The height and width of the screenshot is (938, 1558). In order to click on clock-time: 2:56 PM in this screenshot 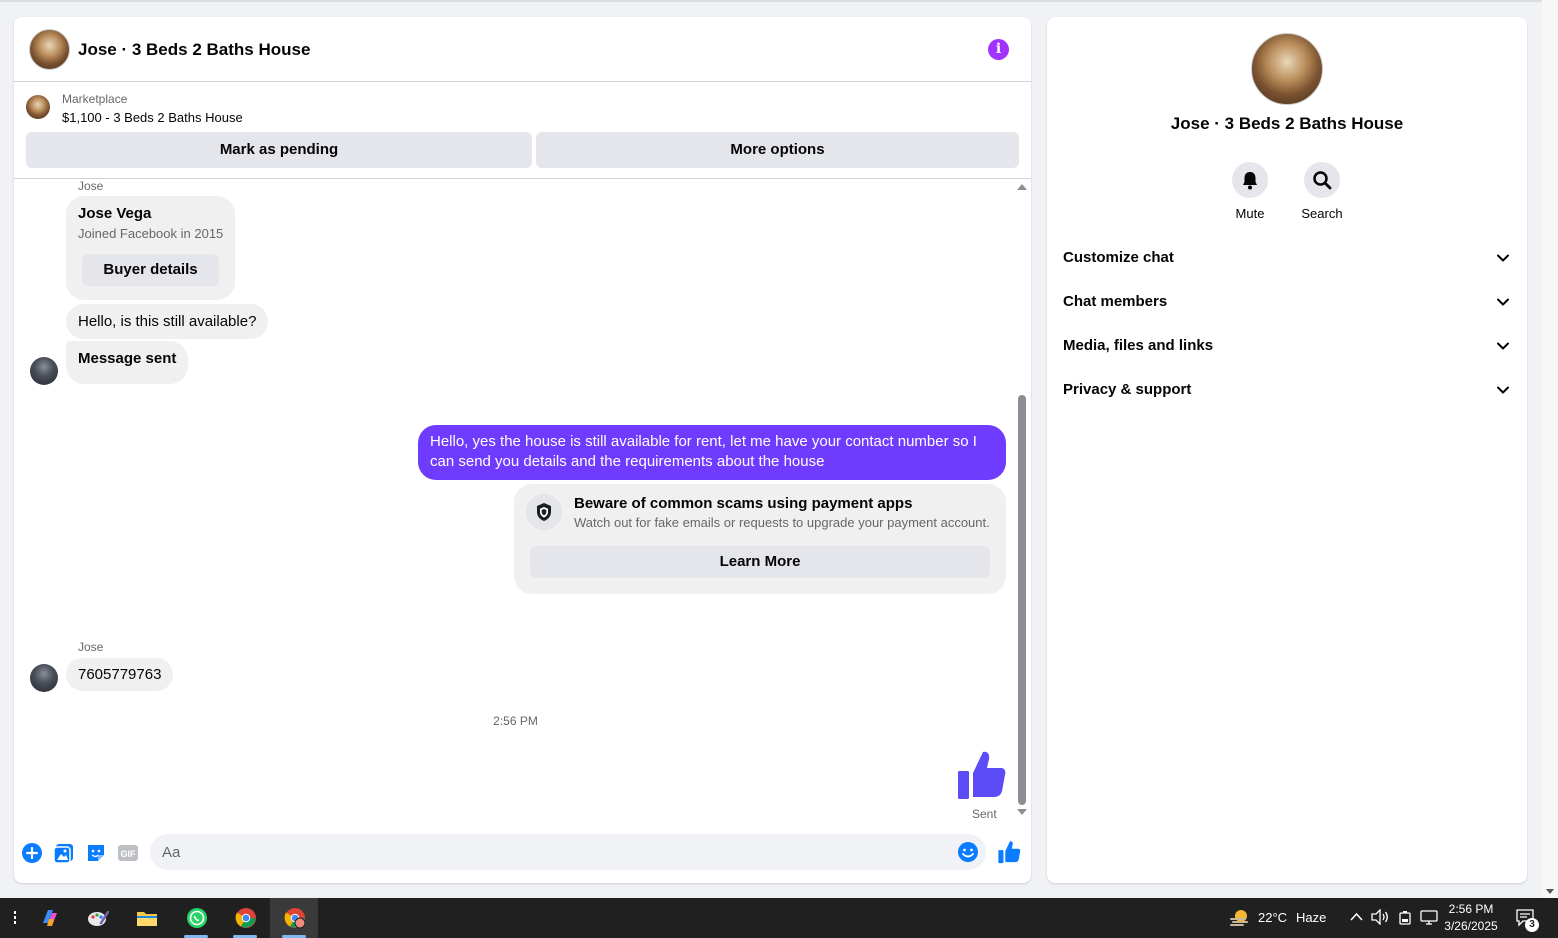, I will do `click(1471, 909)`.